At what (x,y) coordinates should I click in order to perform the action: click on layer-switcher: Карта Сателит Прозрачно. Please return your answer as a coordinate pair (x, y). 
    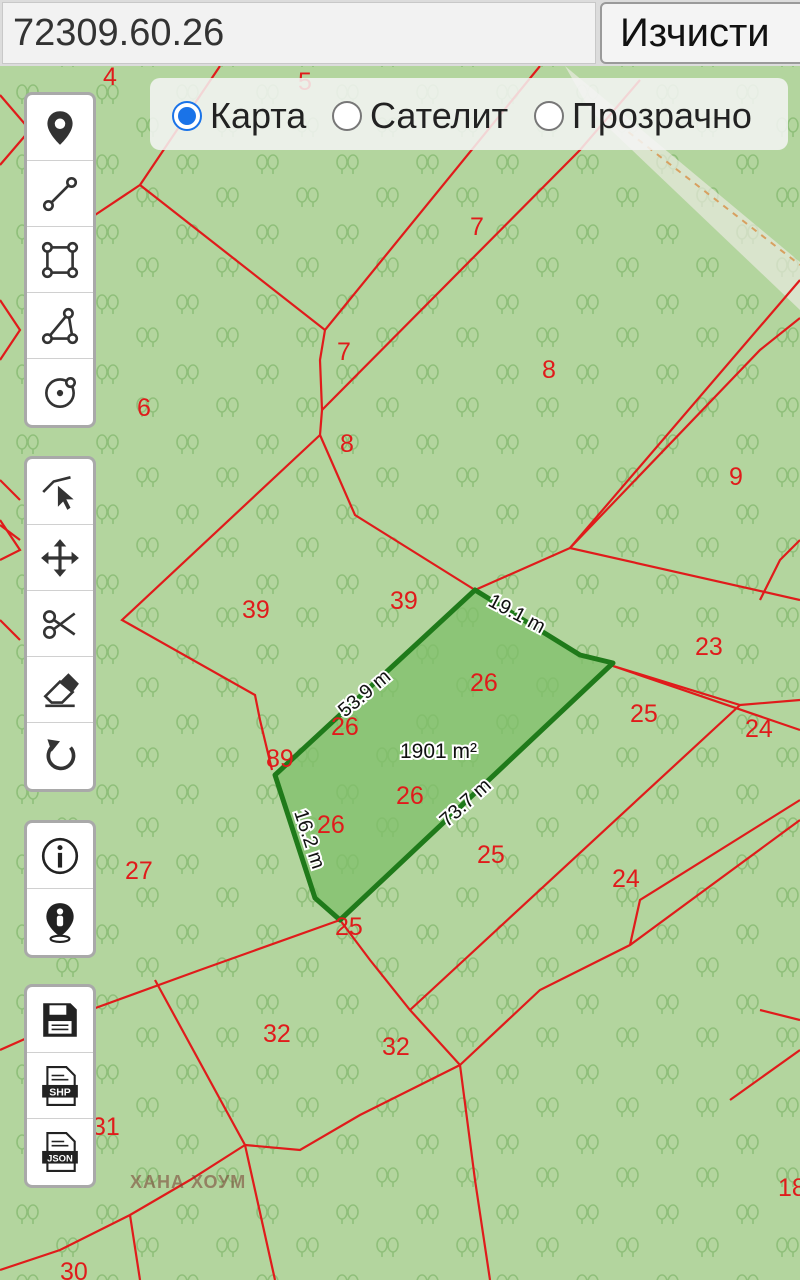
    Looking at the image, I should click on (469, 114).